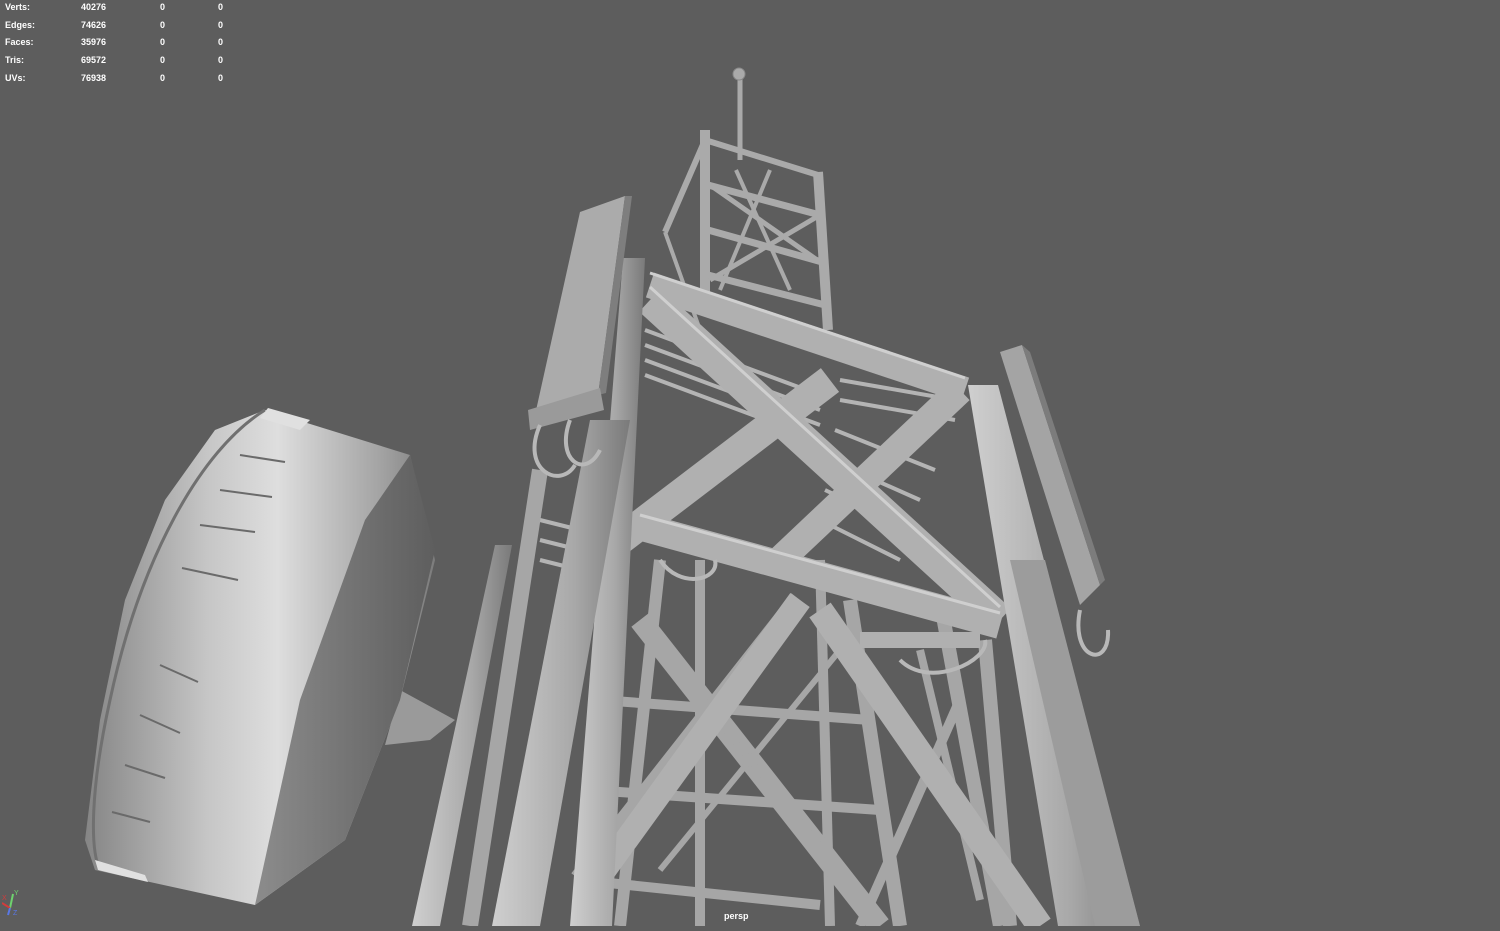 This screenshot has height=931, width=1500. I want to click on hud-label: Faces:, so click(19, 42).